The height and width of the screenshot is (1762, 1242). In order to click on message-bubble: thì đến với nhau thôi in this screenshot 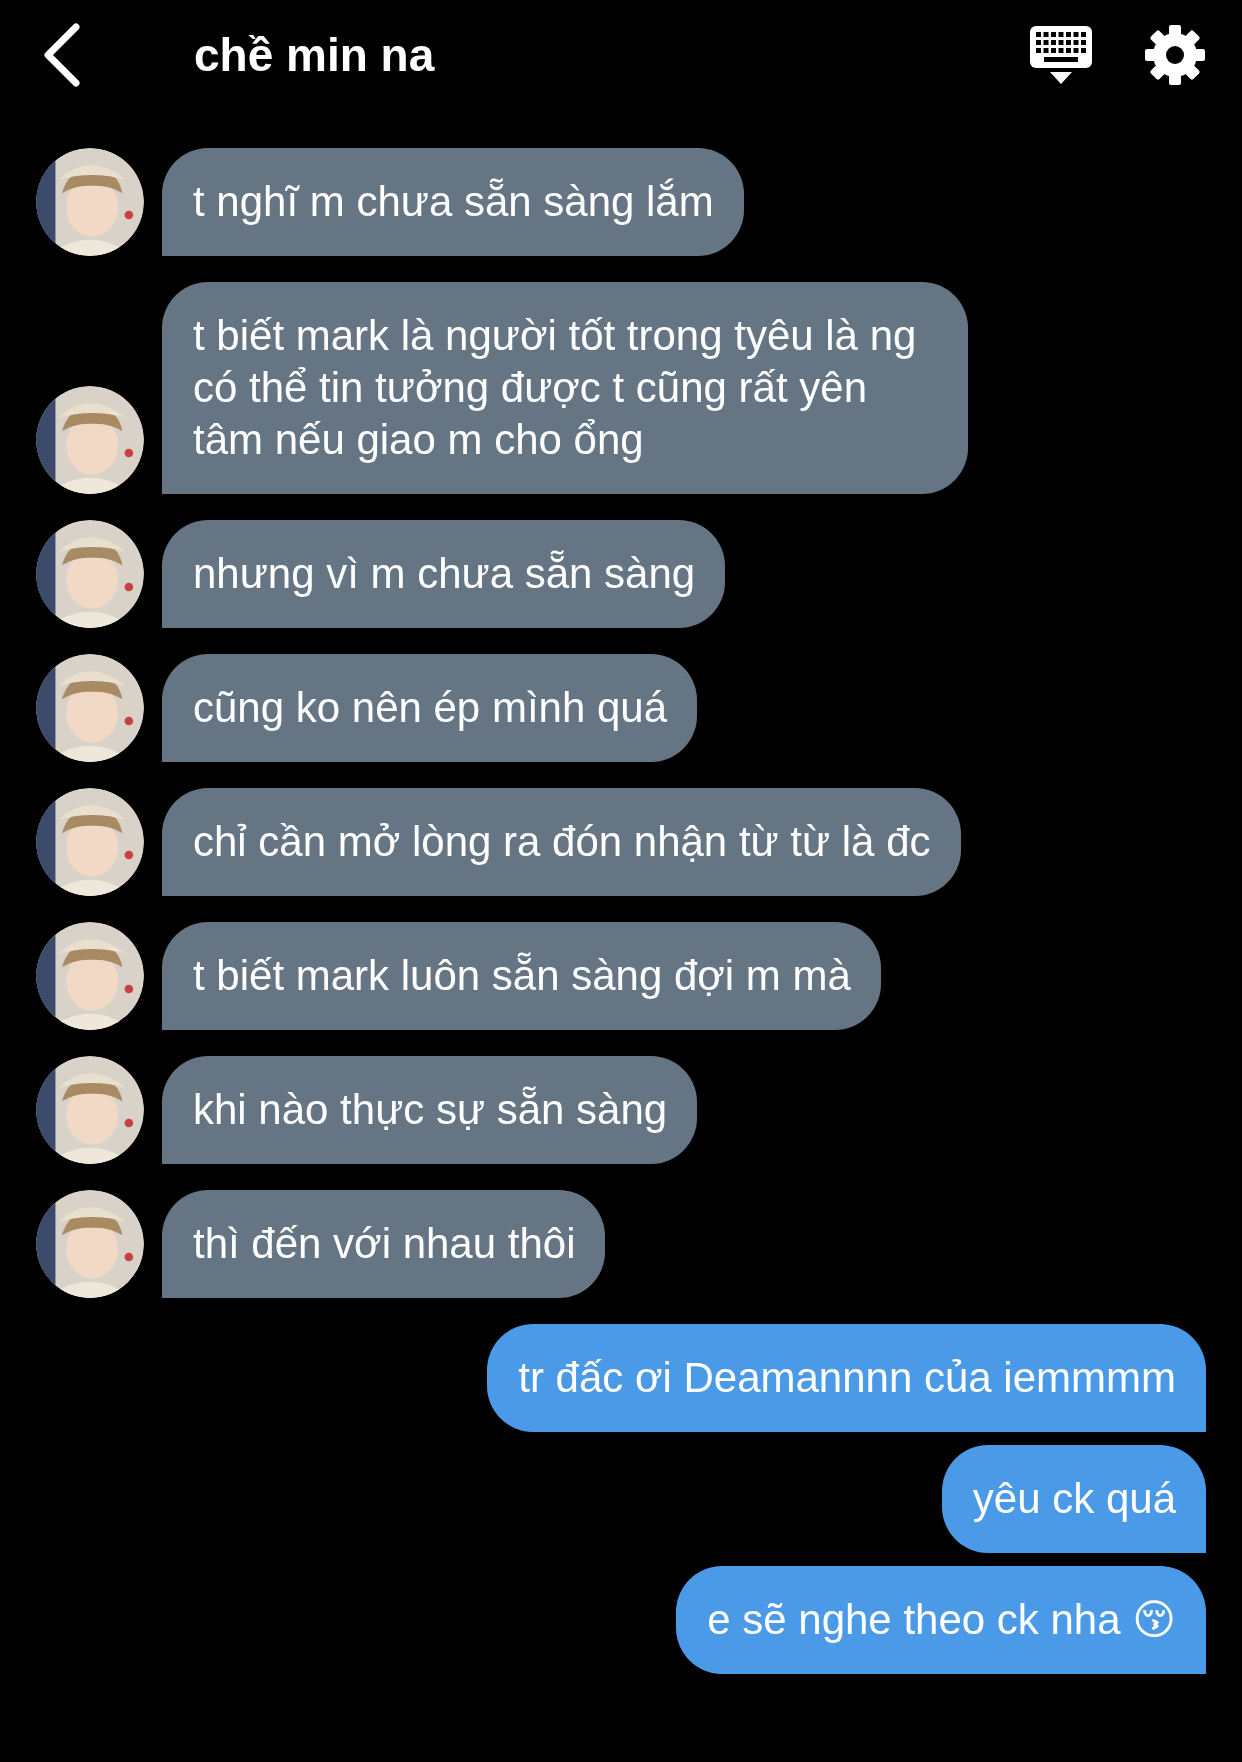, I will do `click(384, 1244)`.